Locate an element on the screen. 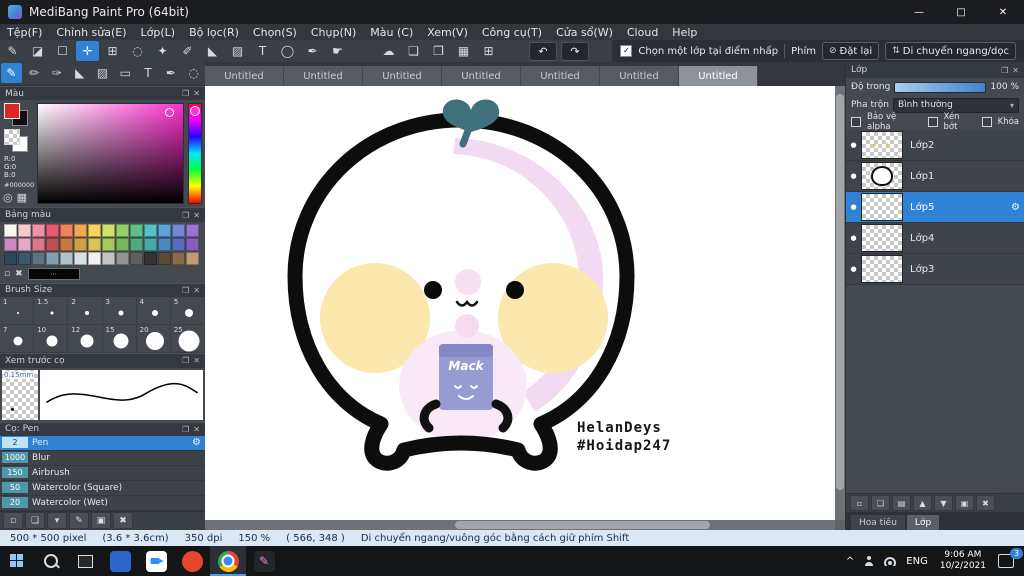 The height and width of the screenshot is (576, 1024). brush-size-cell: 2 is located at coordinates (85, 311).